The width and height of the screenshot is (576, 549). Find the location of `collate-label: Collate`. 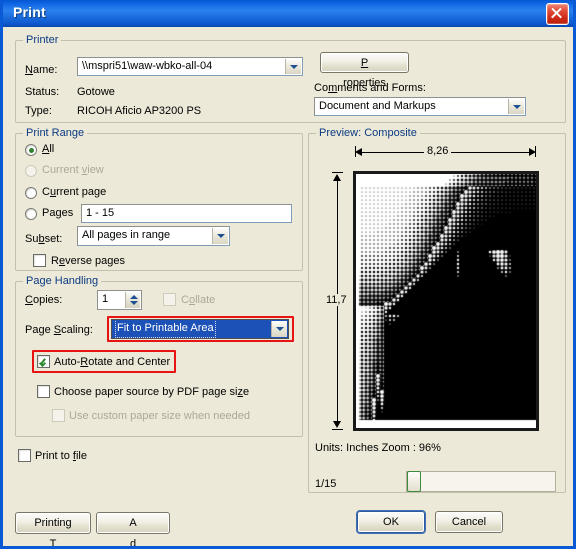

collate-label: Collate is located at coordinates (198, 300).